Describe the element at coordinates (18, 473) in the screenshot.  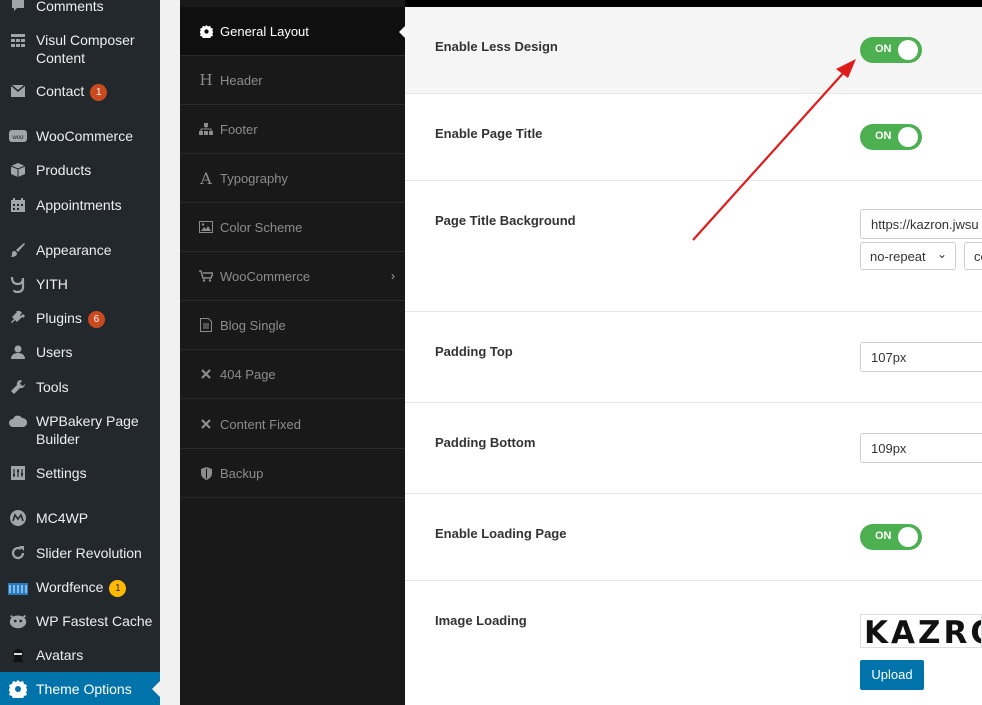
I see `settings-sliders-icon` at that location.